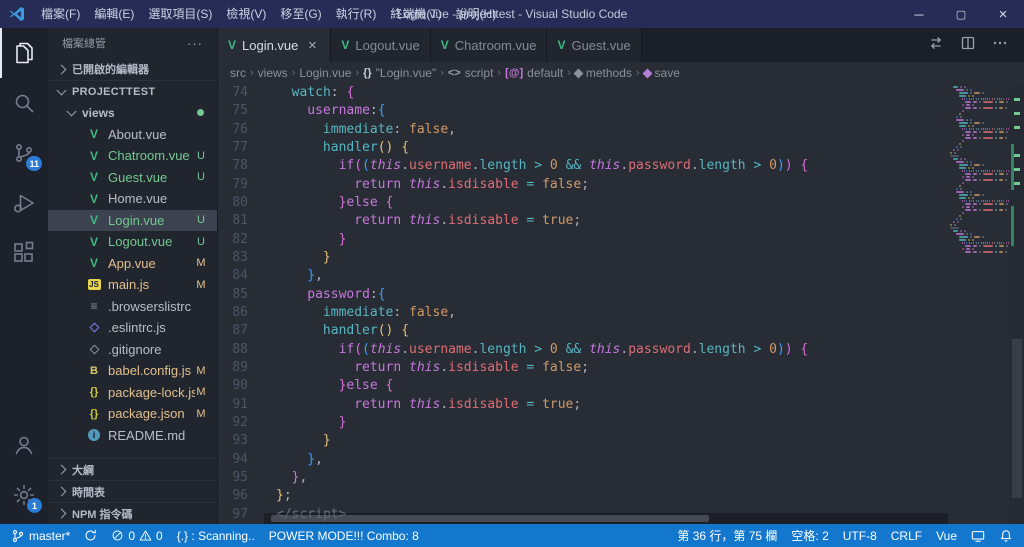  Describe the element at coordinates (241, 515) in the screenshot. I see `line-number: 97` at that location.